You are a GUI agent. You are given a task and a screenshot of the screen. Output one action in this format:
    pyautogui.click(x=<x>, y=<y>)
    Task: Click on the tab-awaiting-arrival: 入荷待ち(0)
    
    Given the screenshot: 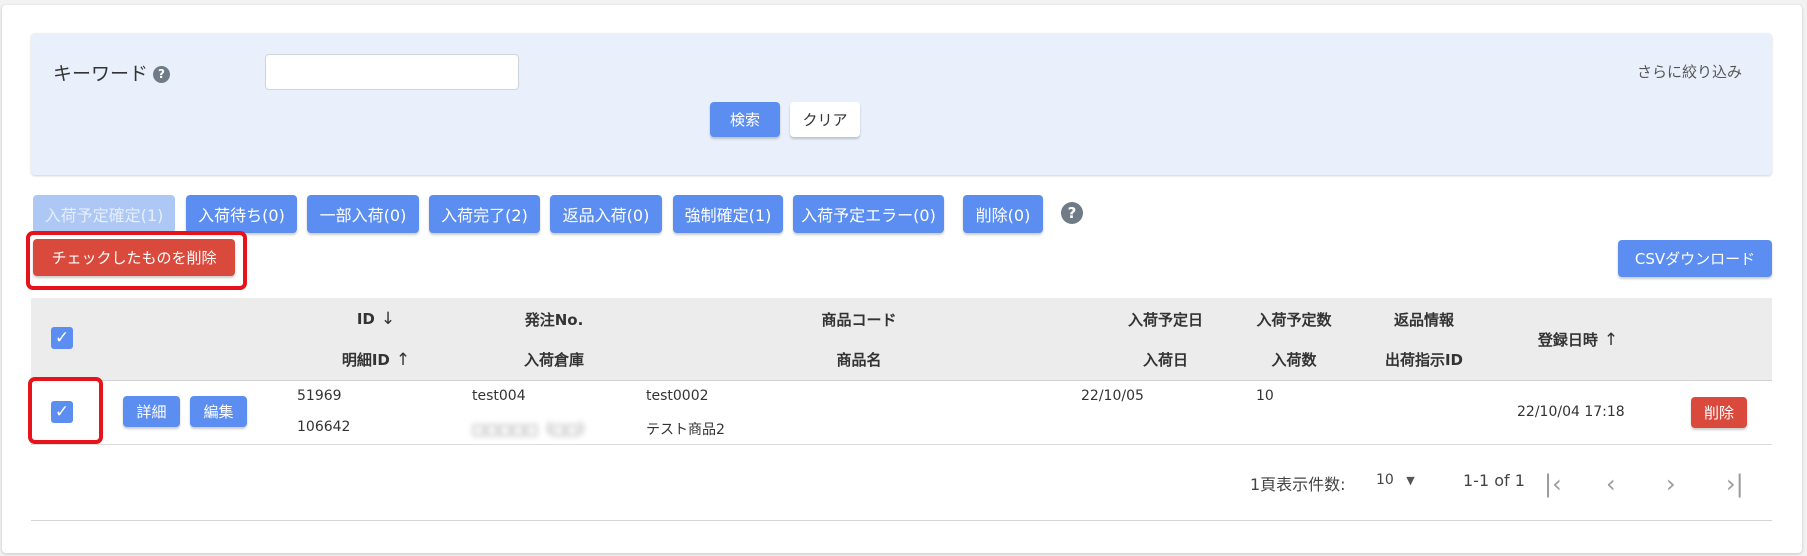 What is the action you would take?
    pyautogui.click(x=241, y=214)
    